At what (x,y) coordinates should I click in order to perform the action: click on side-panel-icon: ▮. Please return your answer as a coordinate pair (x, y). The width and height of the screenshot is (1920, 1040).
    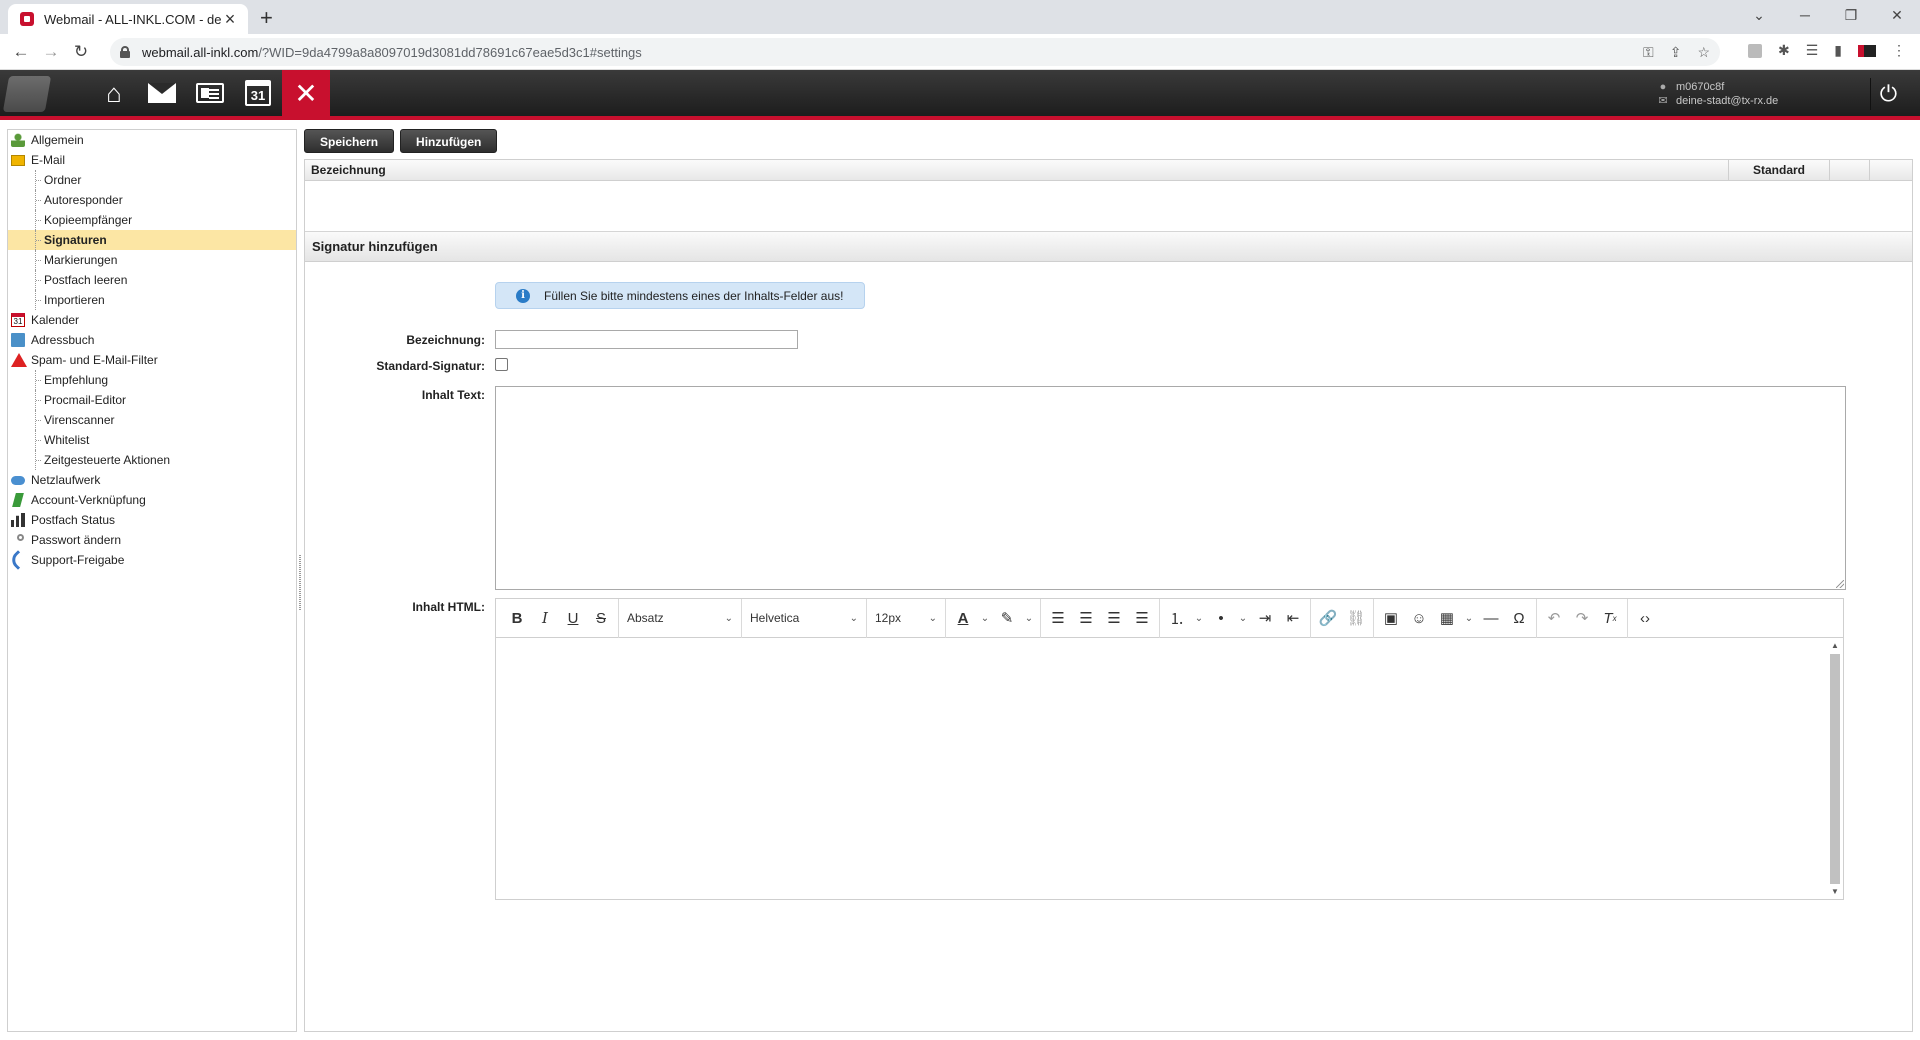
    Looking at the image, I should click on (1838, 50).